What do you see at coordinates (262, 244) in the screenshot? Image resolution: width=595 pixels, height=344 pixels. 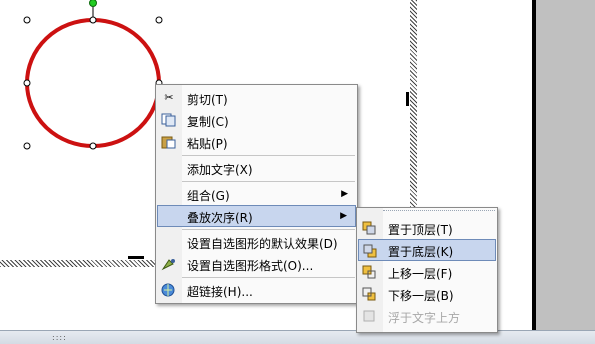 I see `menu-item-label: 设置自选图形的默认效果(D)` at bounding box center [262, 244].